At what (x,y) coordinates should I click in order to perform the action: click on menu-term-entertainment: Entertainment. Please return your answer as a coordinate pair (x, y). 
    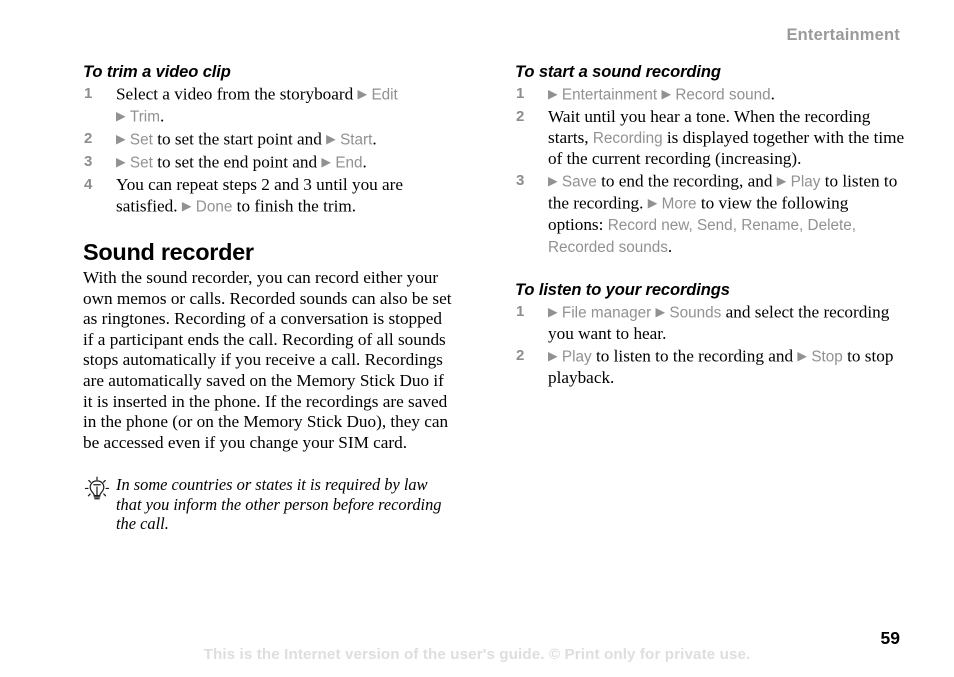
    Looking at the image, I should click on (609, 95).